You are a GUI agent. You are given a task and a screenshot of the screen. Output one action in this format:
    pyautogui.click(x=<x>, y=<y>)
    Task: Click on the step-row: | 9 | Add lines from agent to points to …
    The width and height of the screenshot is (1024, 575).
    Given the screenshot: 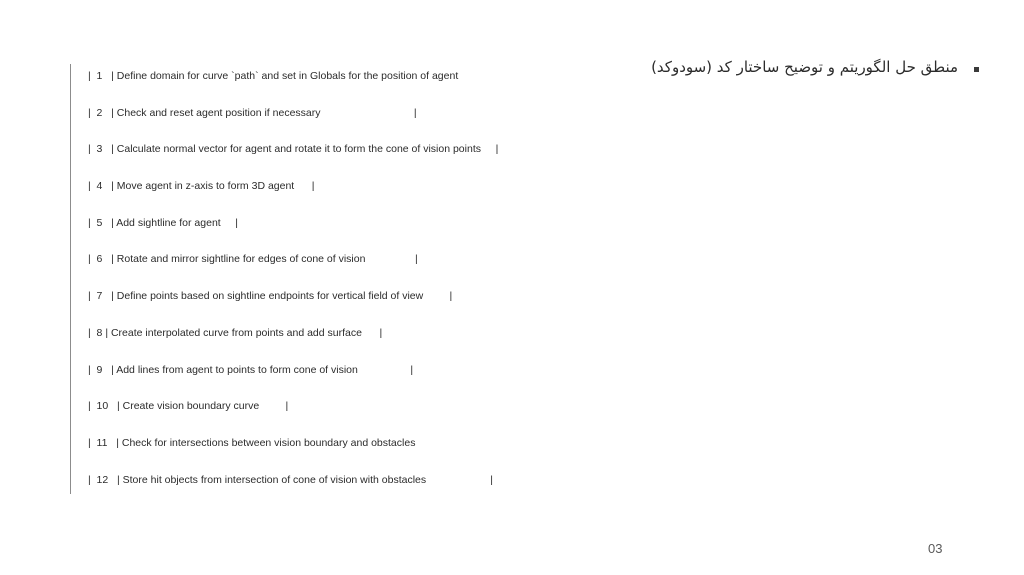 What is the action you would take?
    pyautogui.click(x=251, y=369)
    